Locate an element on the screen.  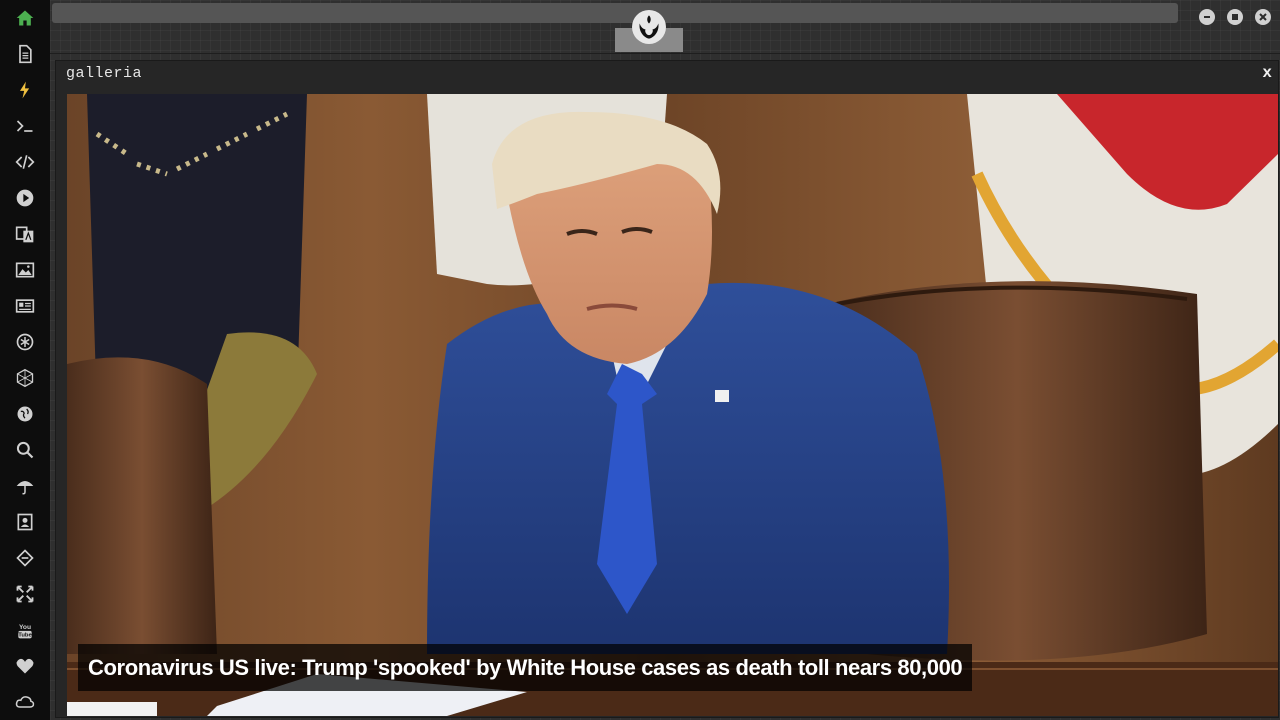
address-bar is located at coordinates (615, 13).